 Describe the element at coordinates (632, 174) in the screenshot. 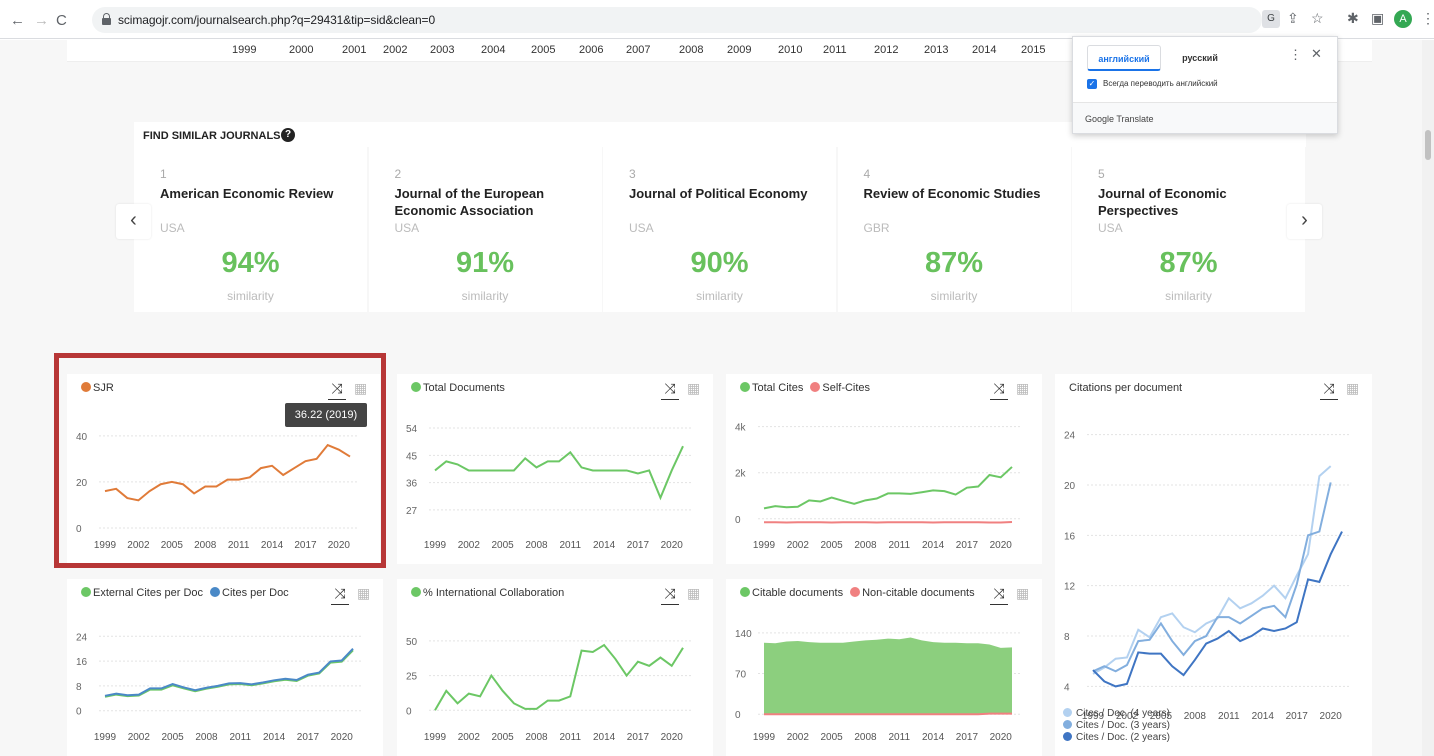

I see `similar-journal-rank: 3` at that location.